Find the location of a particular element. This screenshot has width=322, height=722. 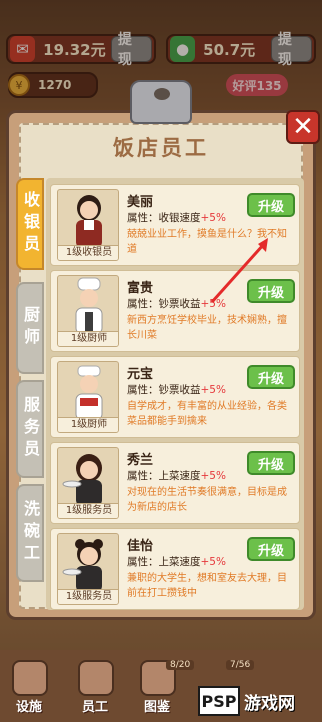

staff-attribute: 属性：钞票收益+5% is located at coordinates (176, 390).